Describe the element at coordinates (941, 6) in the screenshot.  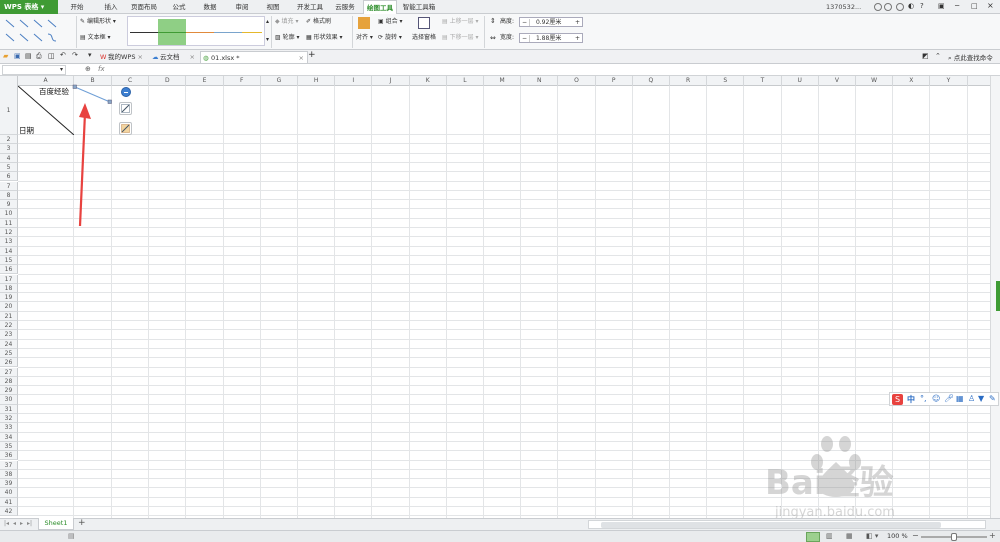
I see `restore-ribbon-icon: ▣` at that location.